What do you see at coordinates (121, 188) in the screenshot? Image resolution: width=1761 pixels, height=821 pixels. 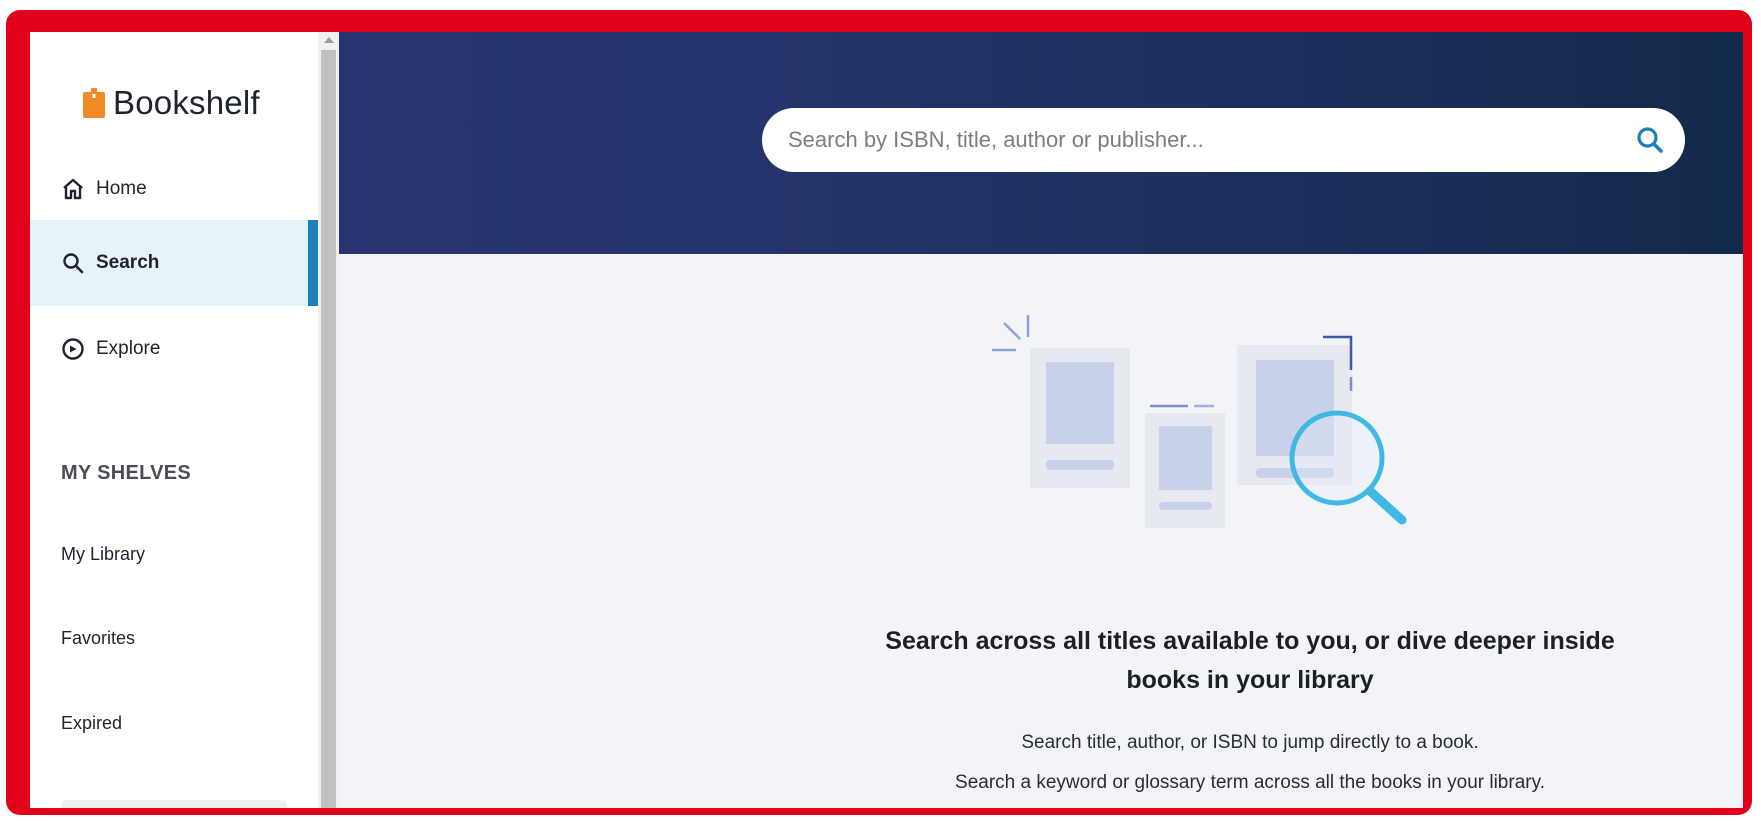 I see `sidebar-item-label: Home` at bounding box center [121, 188].